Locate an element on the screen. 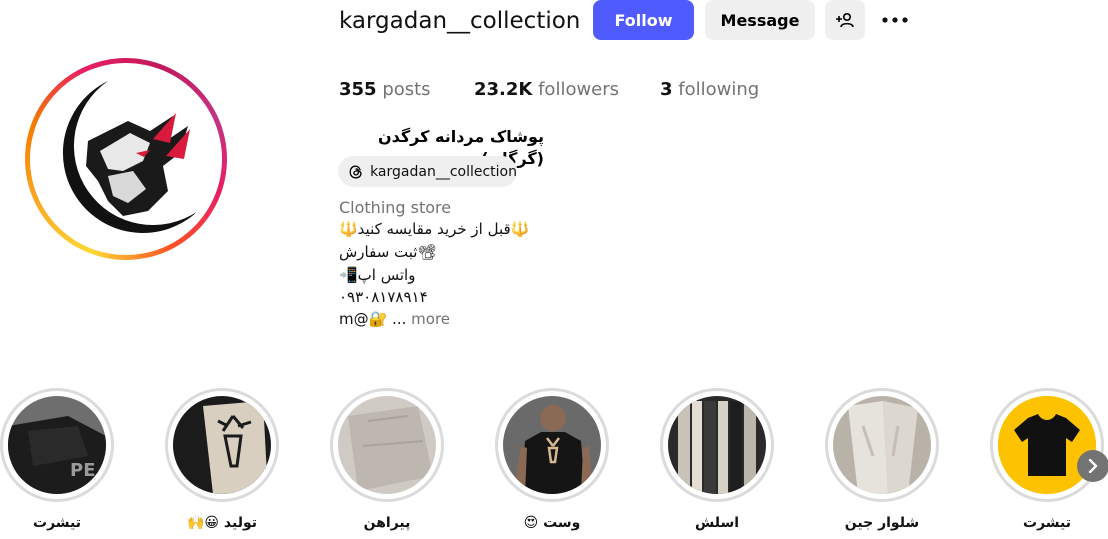 The width and height of the screenshot is (1108, 539). highlight-cover-deer-print is located at coordinates (222, 445).